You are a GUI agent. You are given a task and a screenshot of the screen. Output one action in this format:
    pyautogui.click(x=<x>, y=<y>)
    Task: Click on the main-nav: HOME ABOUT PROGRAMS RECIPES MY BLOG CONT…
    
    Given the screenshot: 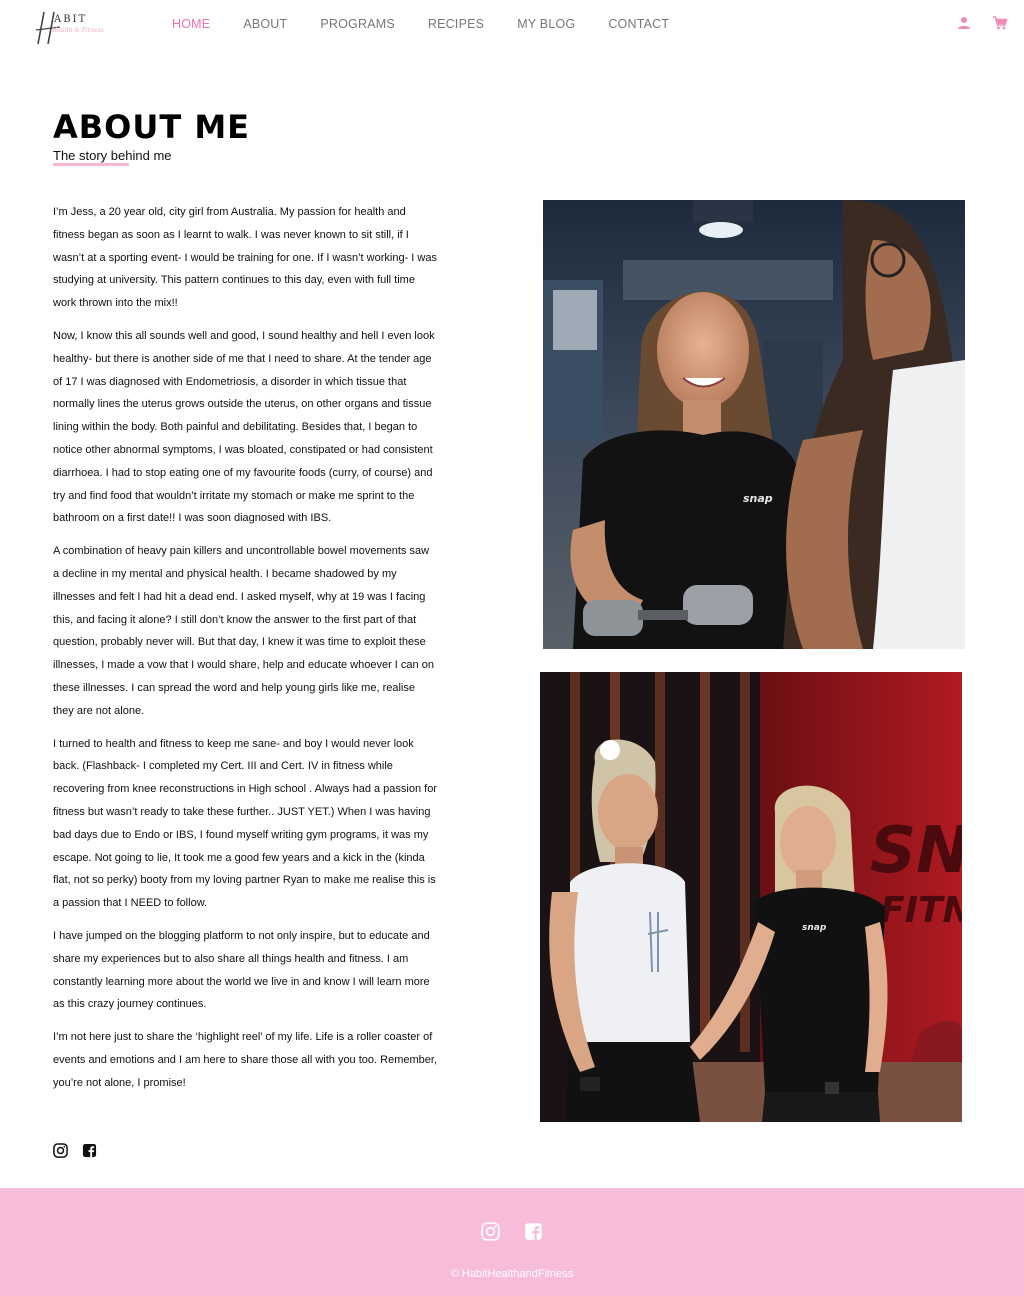 What is the action you would take?
    pyautogui.click(x=437, y=24)
    